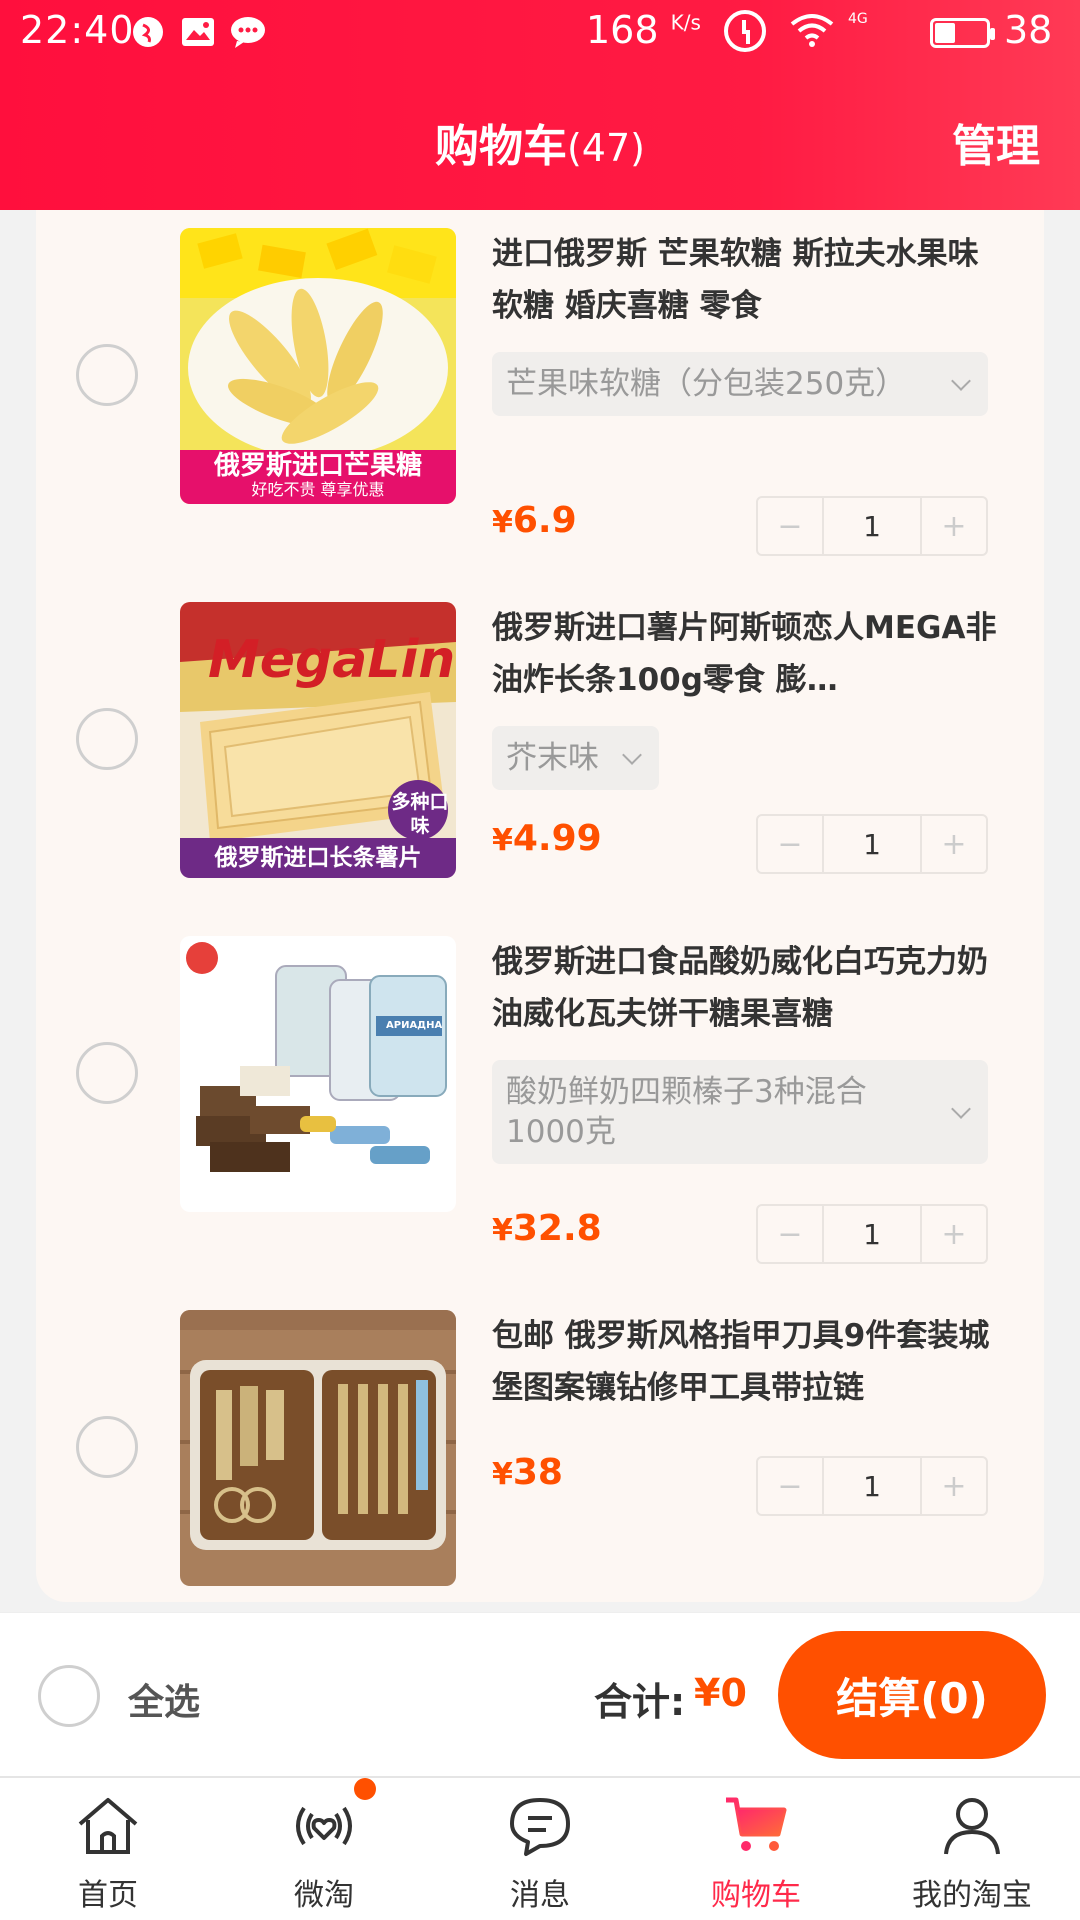  I want to click on sku-selector: 芒果味软糖（分包装250克）, so click(740, 384).